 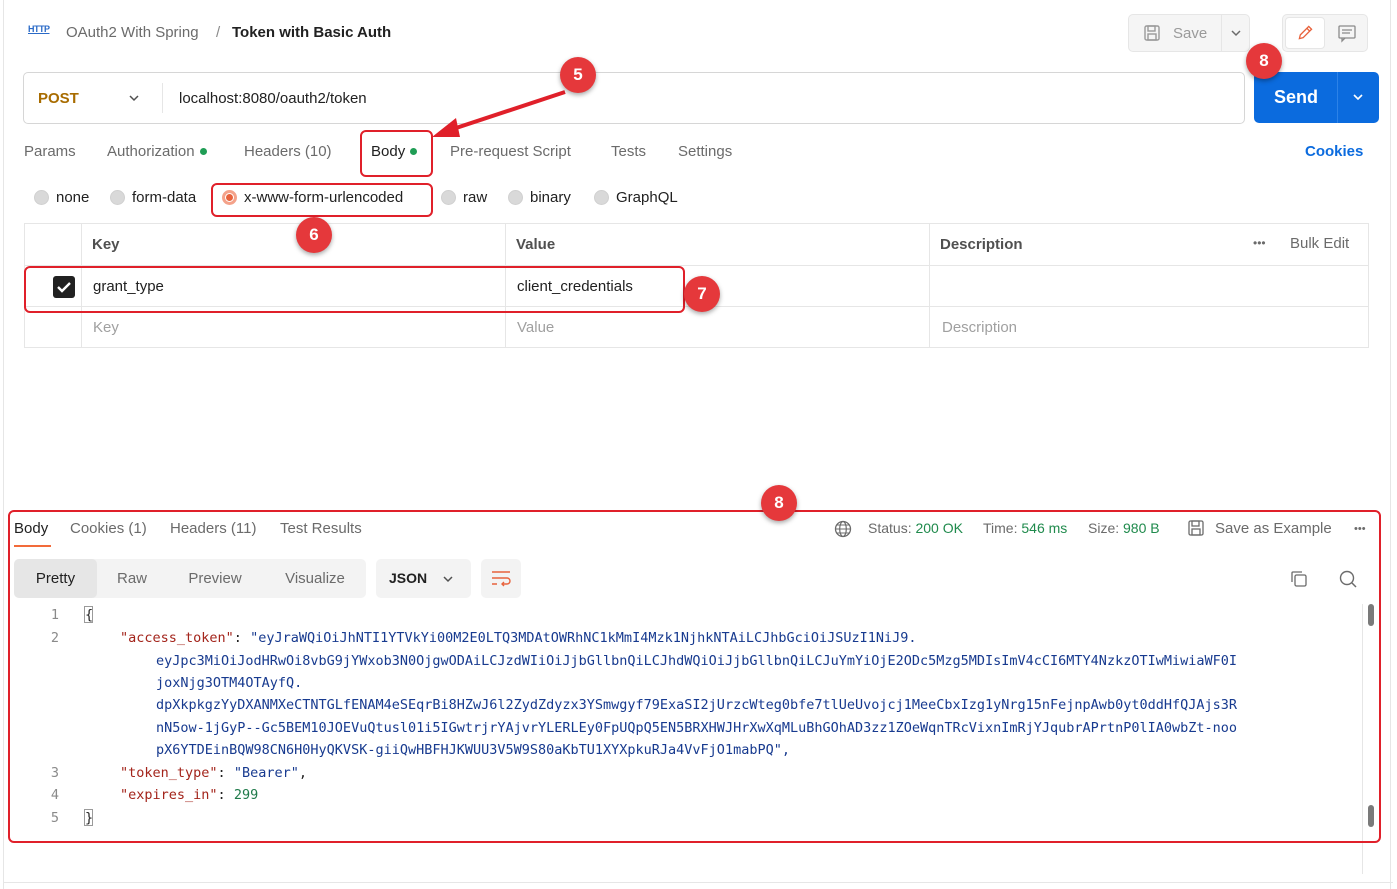 What do you see at coordinates (151, 151) in the screenshot?
I see `tab-label: Authorization` at bounding box center [151, 151].